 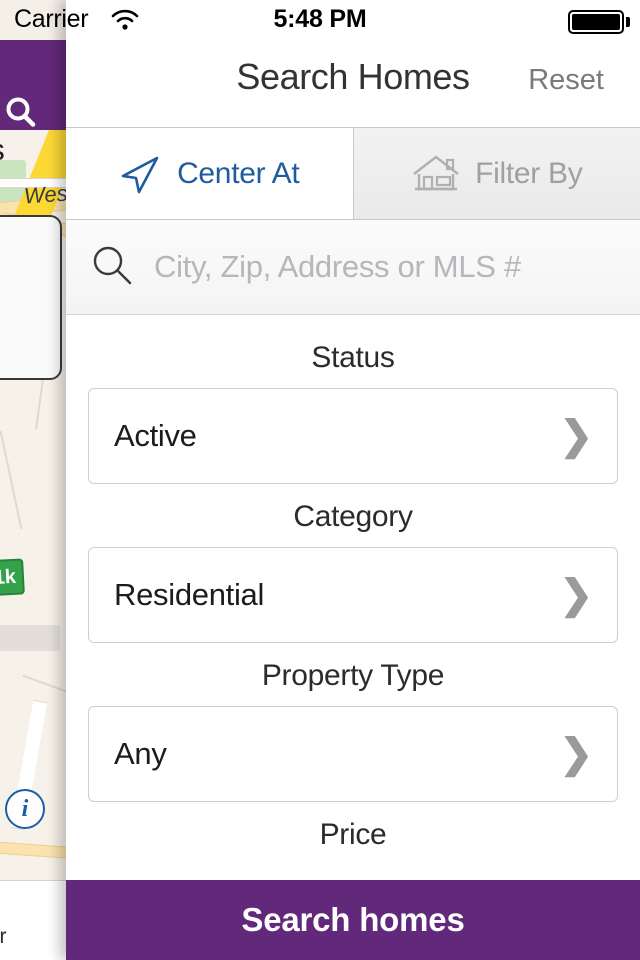 I want to click on map-price-pin-label: 1k, so click(x=8, y=577).